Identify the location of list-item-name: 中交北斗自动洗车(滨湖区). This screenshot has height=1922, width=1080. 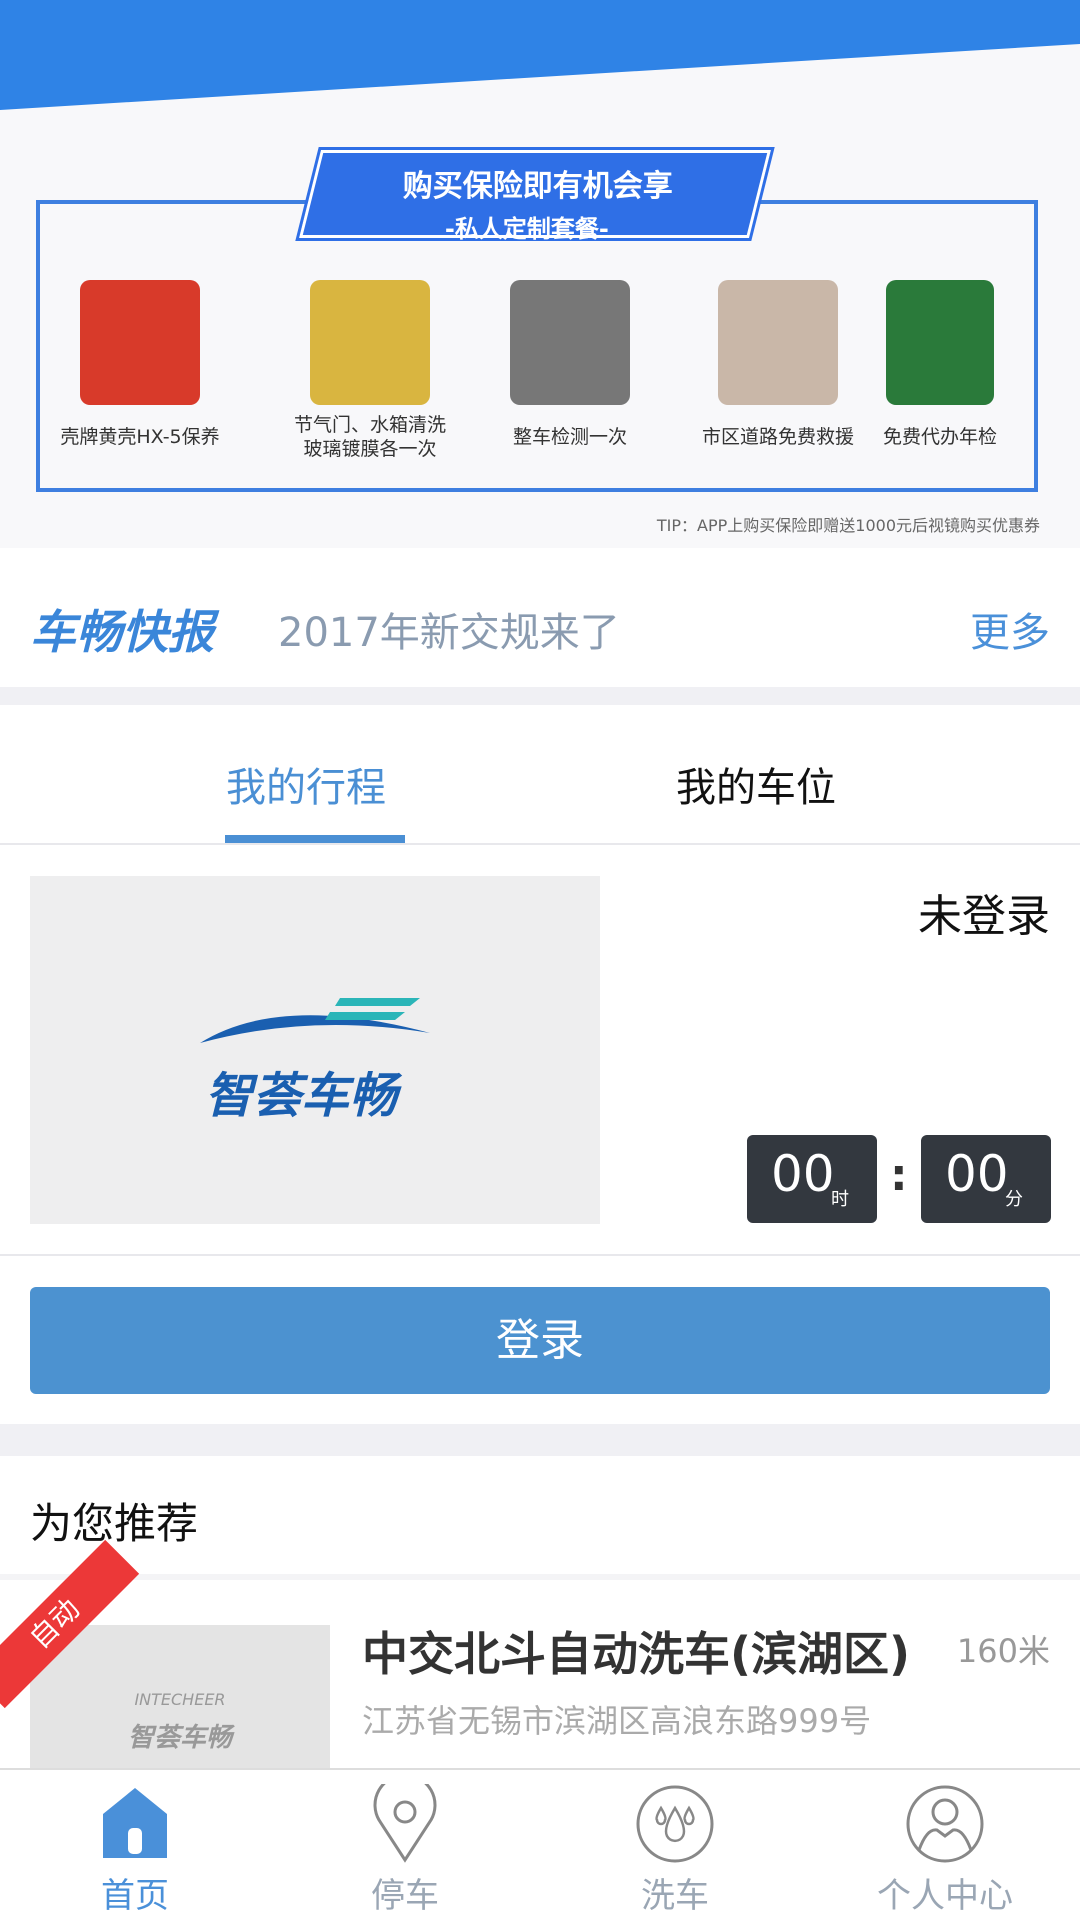
(636, 1651).